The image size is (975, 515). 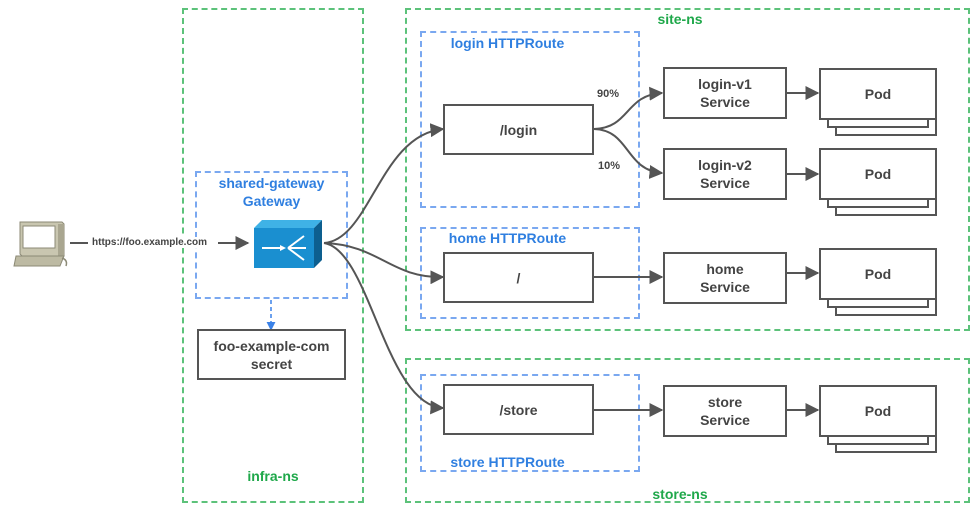 What do you see at coordinates (384, 263) in the screenshot?
I see `gateway-to-home-edge` at bounding box center [384, 263].